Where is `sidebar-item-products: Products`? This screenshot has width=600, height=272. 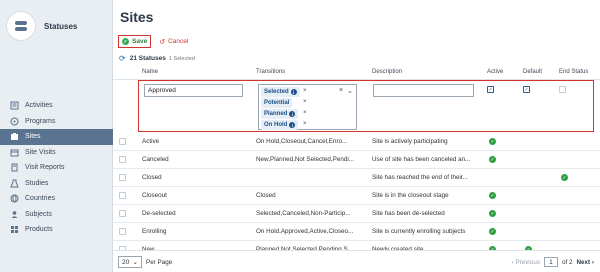
sidebar-item-products: Products is located at coordinates (56, 230).